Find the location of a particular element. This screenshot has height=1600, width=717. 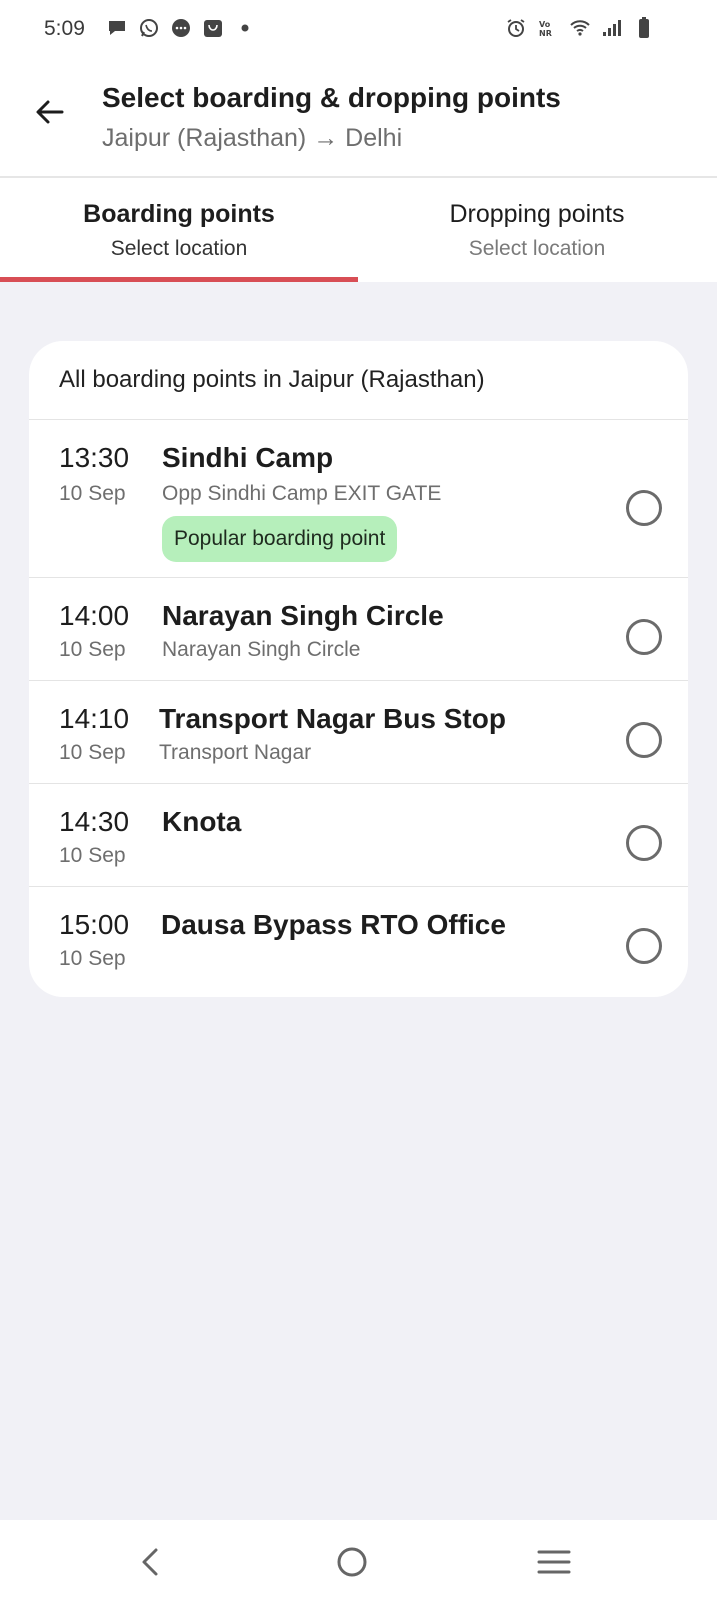

system-icons: Vo NR is located at coordinates (580, 28).